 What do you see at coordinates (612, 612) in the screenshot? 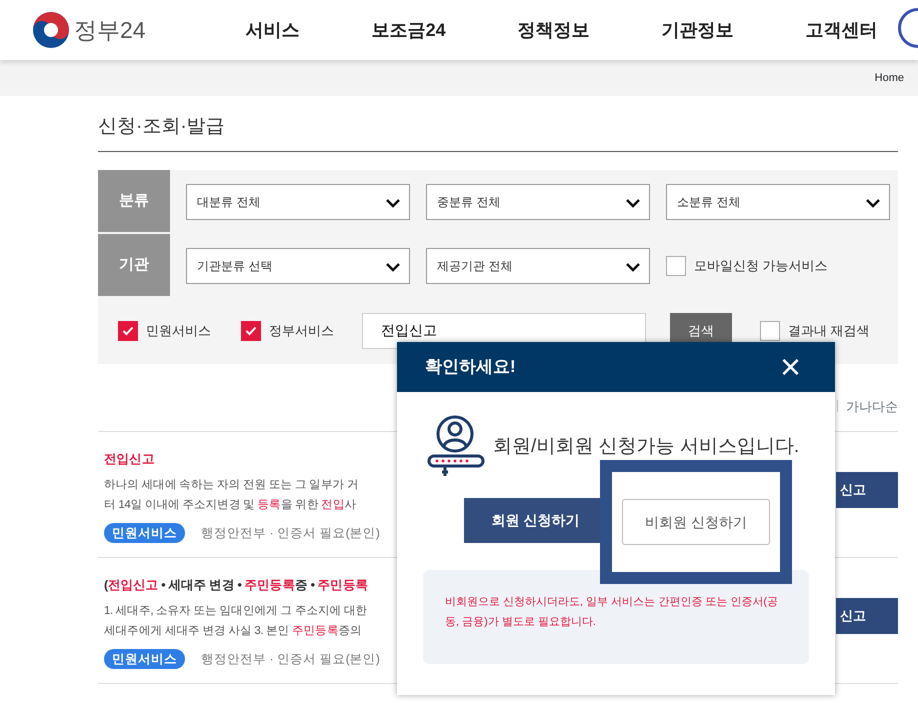
I see `notice-text: 비회원으로 신청하시더라도, 일부 서비스는 간편인증 또는 인증서(공동, 금융)가 별도로 필요합니다.` at bounding box center [612, 612].